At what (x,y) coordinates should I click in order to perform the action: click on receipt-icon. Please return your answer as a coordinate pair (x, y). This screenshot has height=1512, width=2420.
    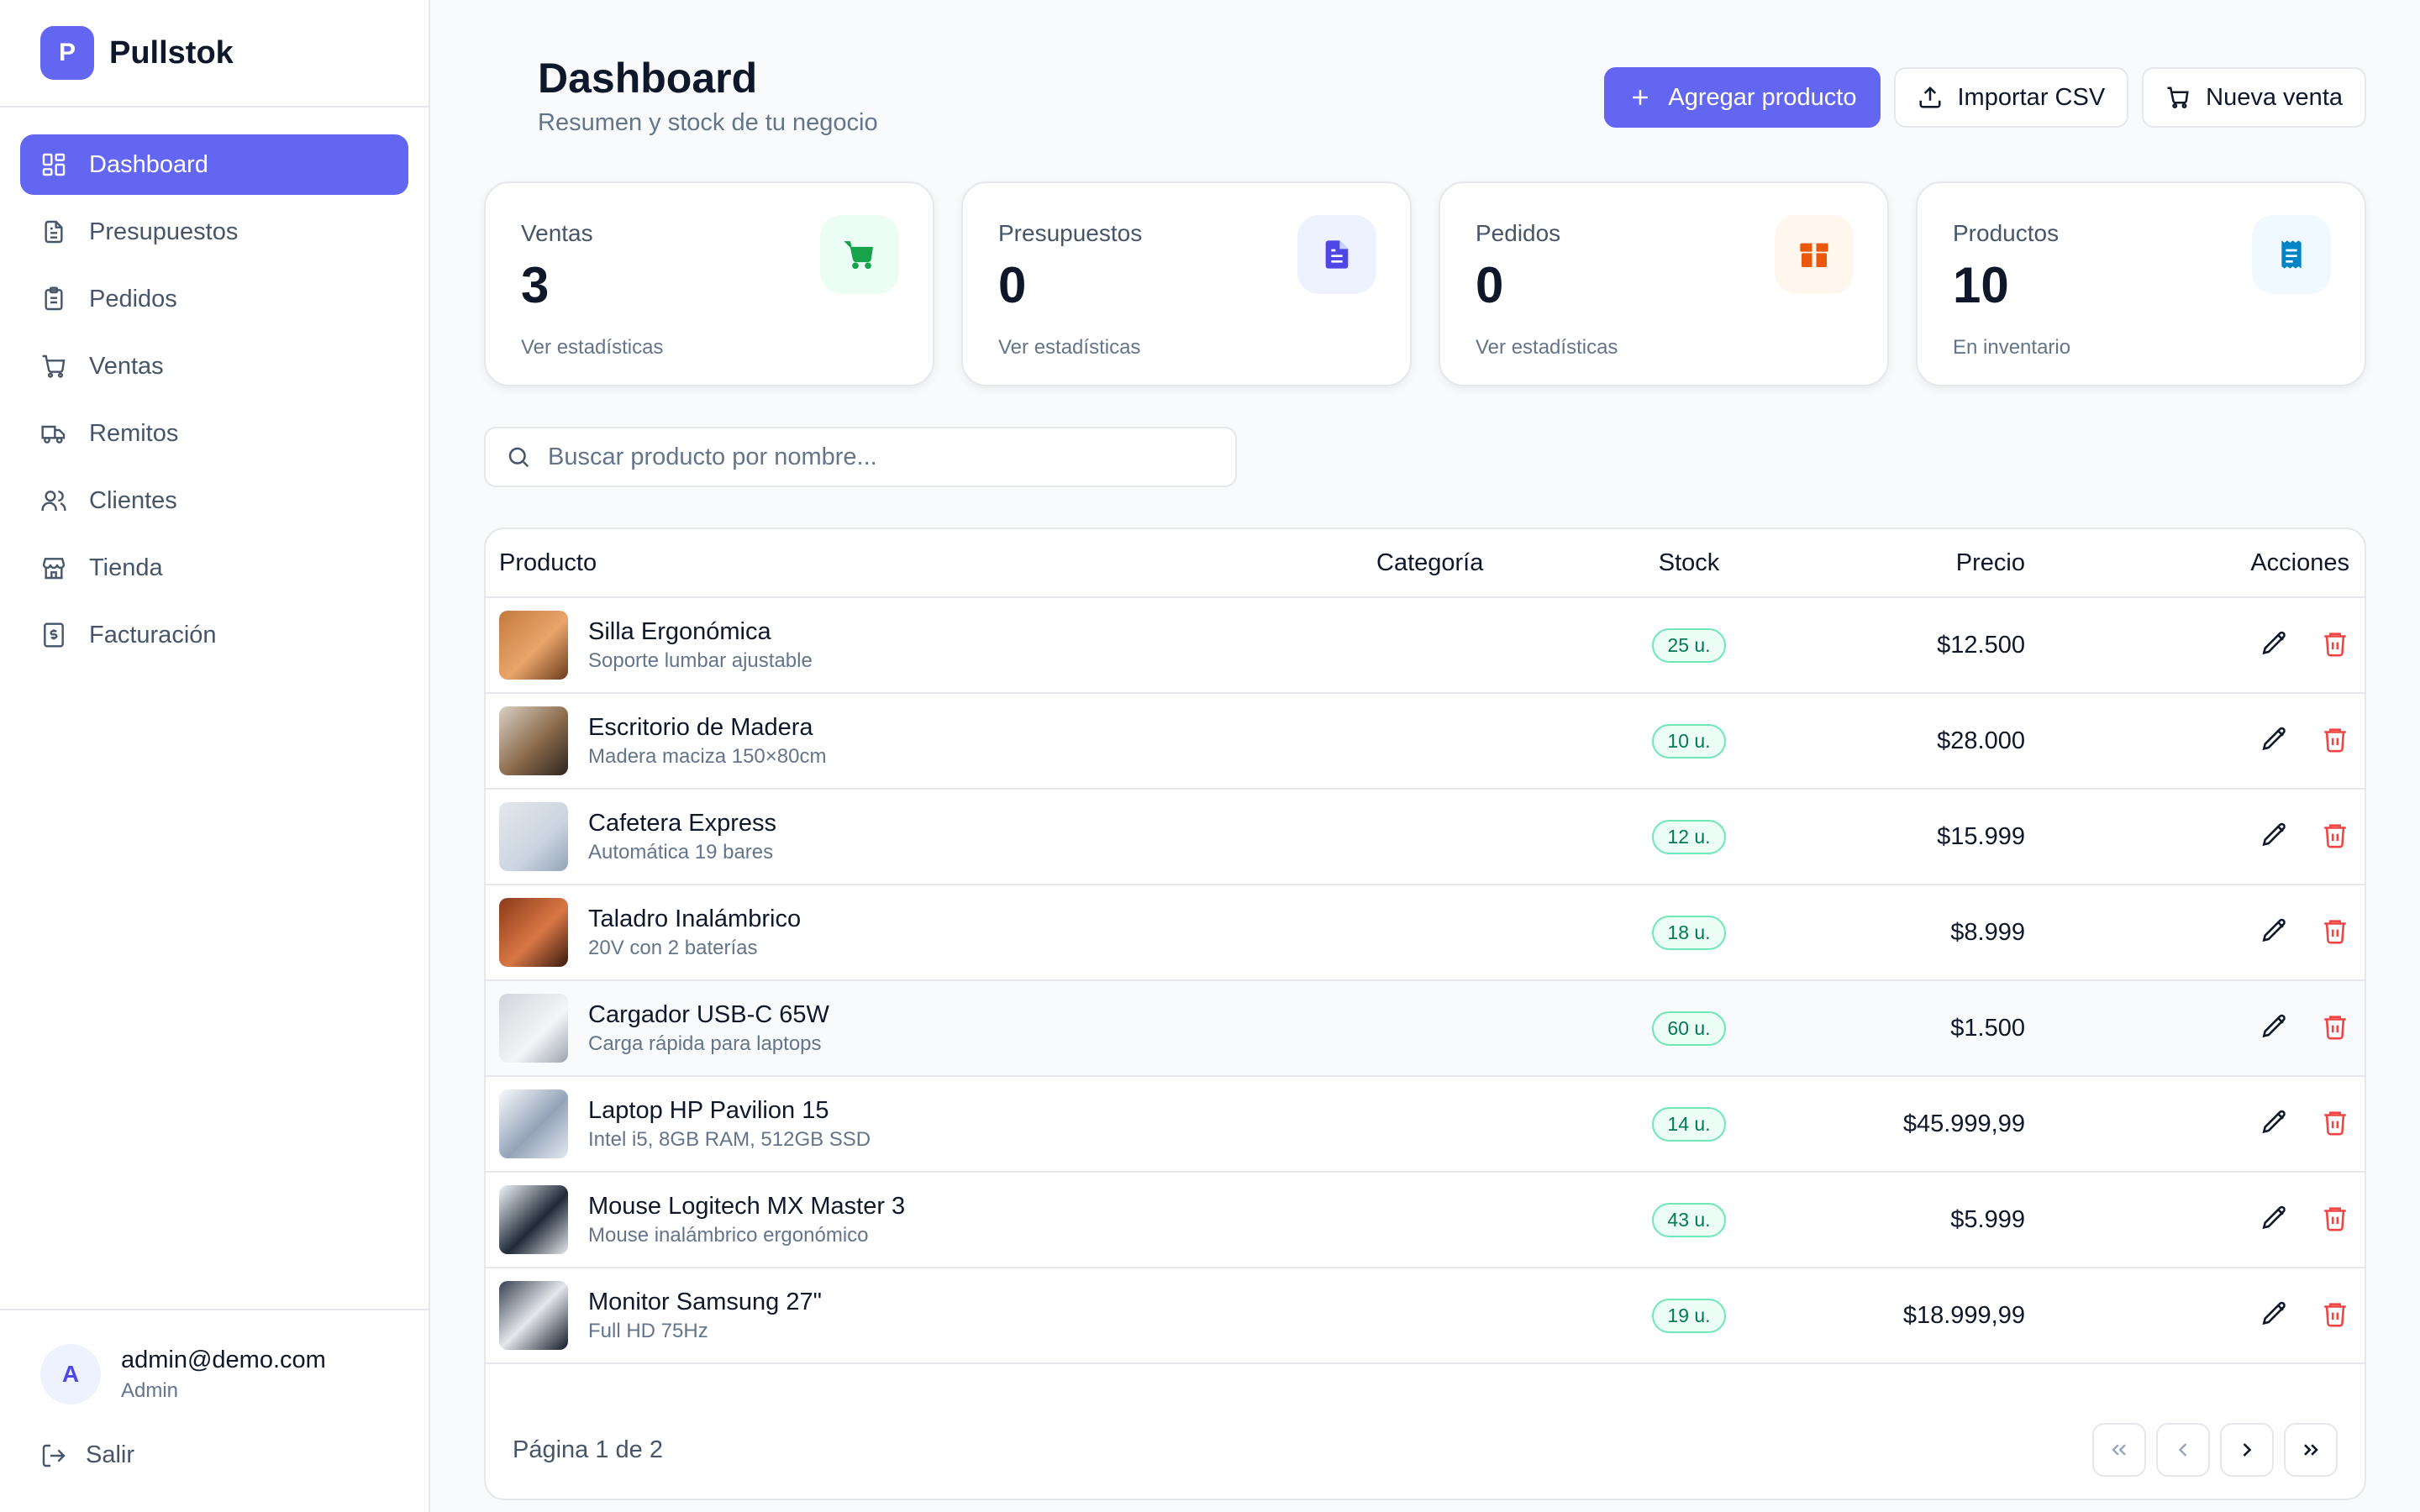
    Looking at the image, I should click on (2291, 254).